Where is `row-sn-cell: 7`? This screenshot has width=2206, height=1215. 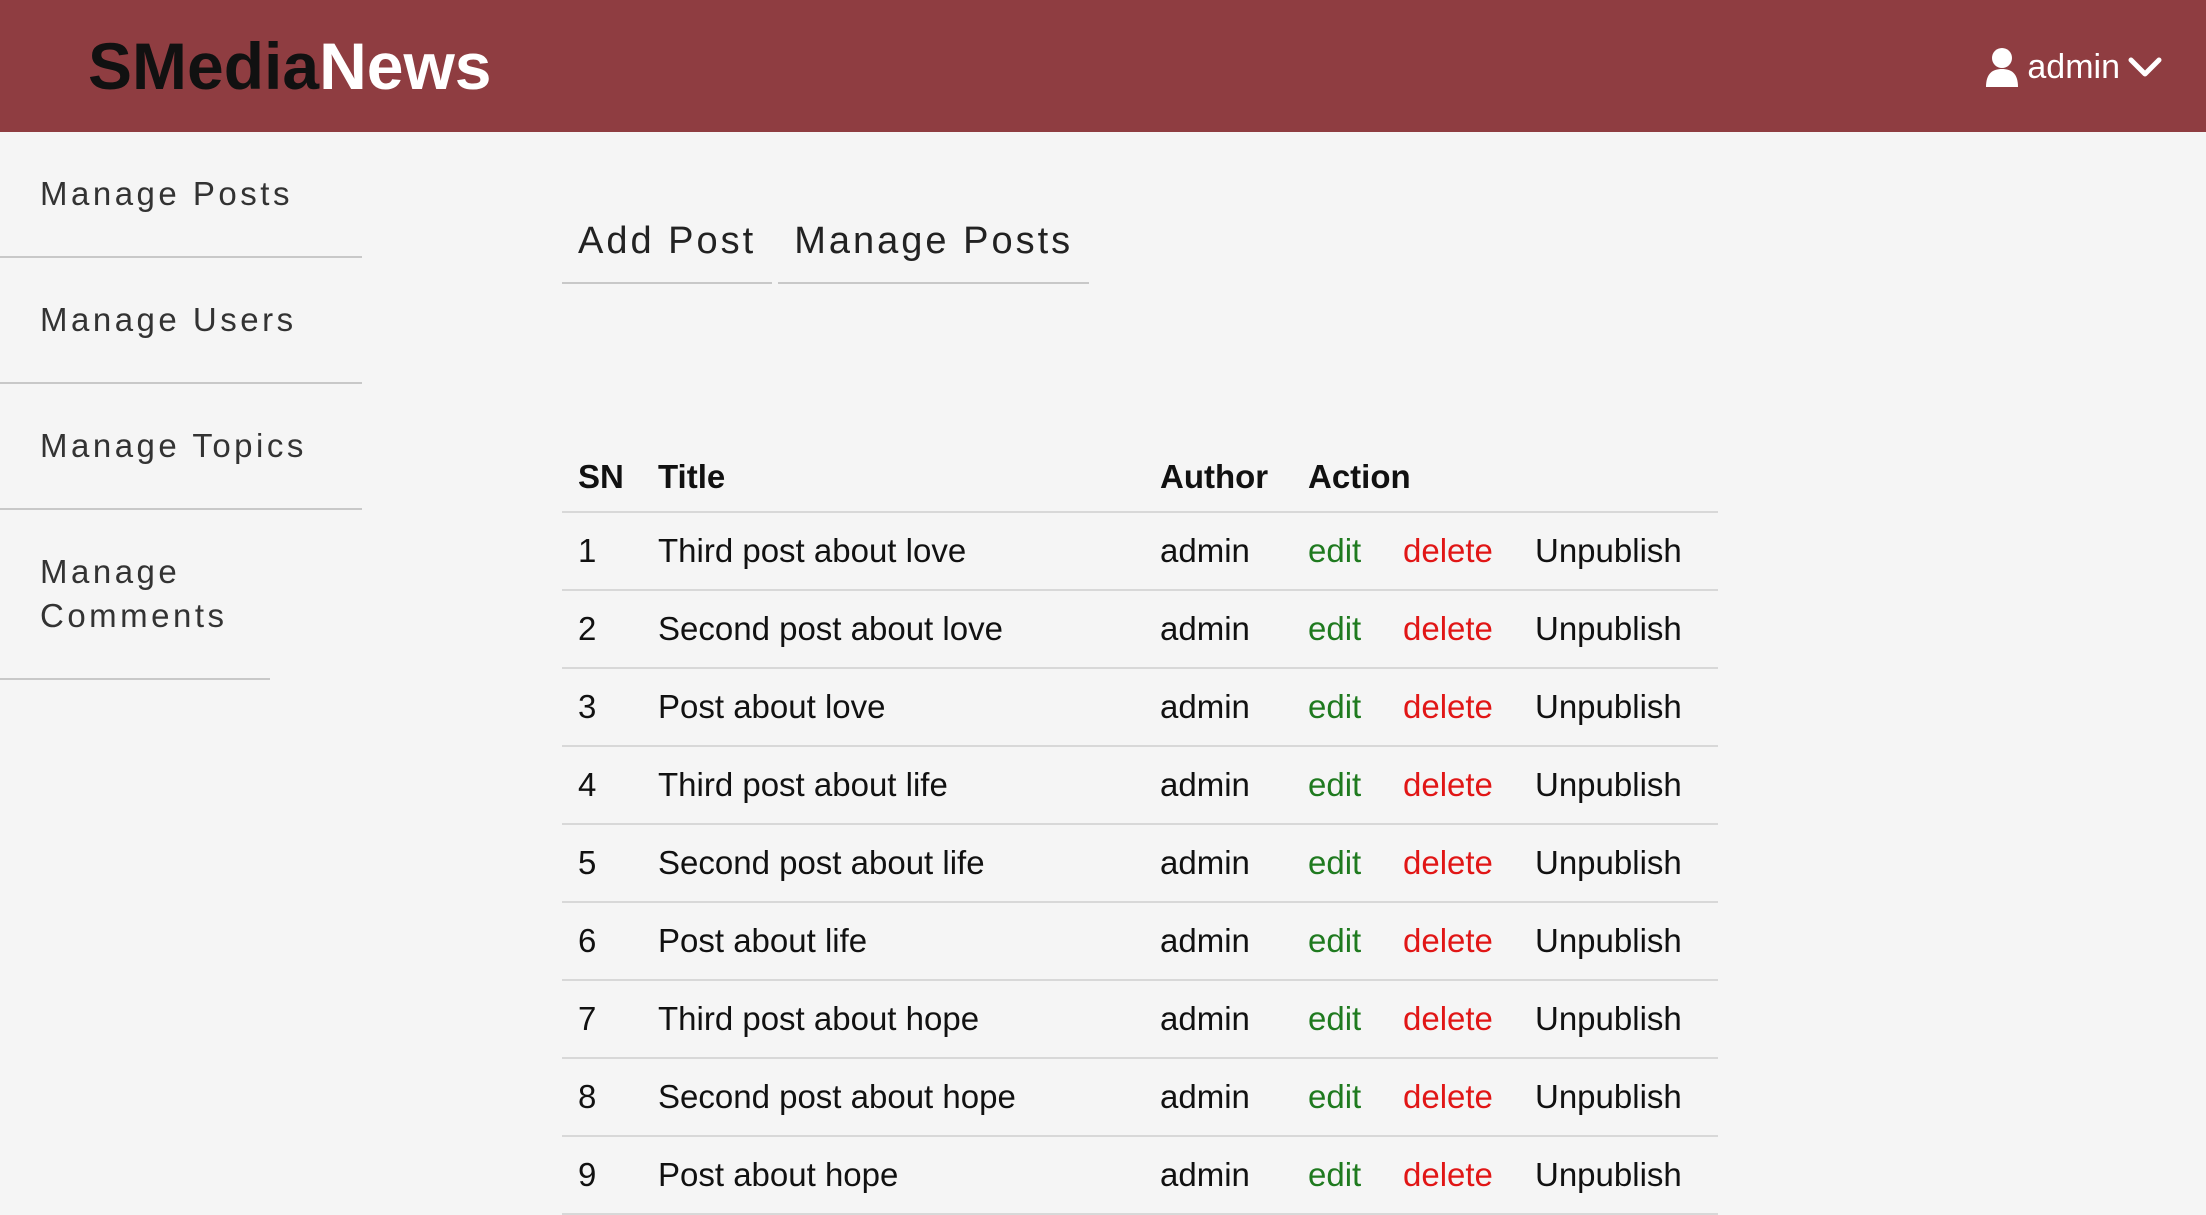 row-sn-cell: 7 is located at coordinates (602, 1019).